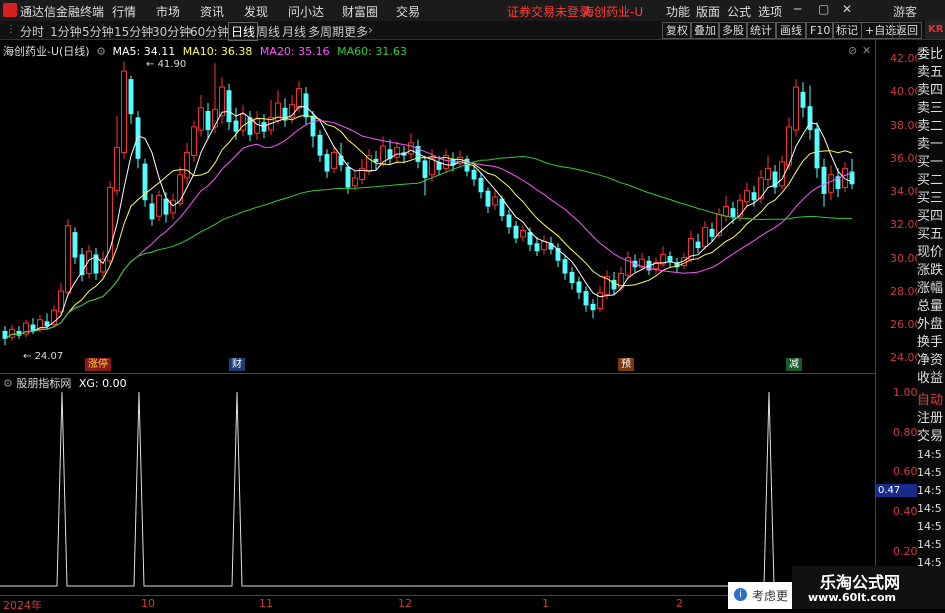 Image resolution: width=945 pixels, height=613 pixels. I want to click on tab-fenshi: 分时, so click(32, 31).